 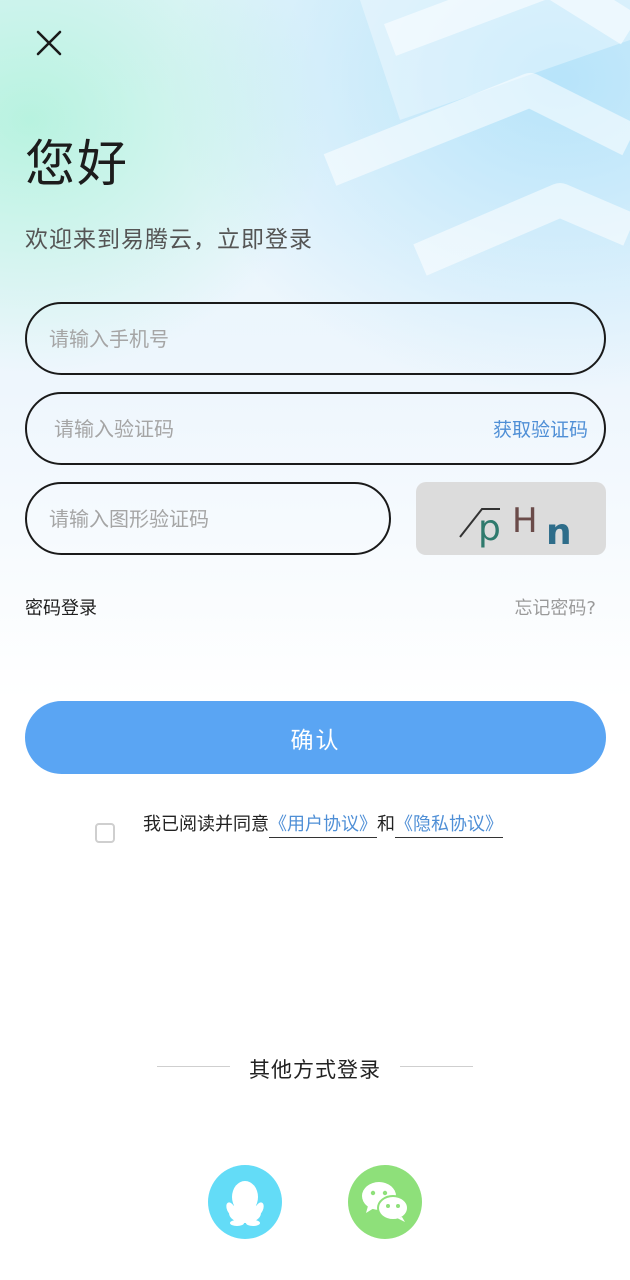 I want to click on agreement-conjunction: 和, so click(x=386, y=824).